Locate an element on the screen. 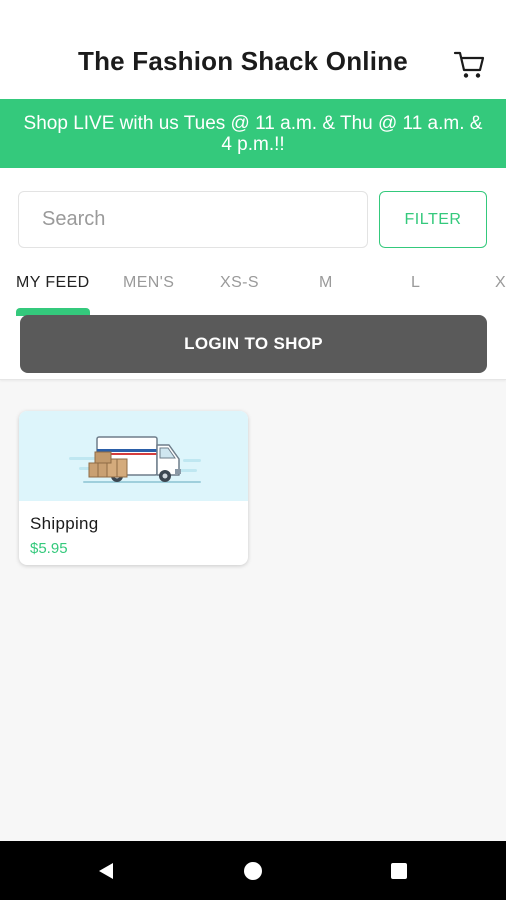  tab-mens: MEN'S is located at coordinates (148, 283).